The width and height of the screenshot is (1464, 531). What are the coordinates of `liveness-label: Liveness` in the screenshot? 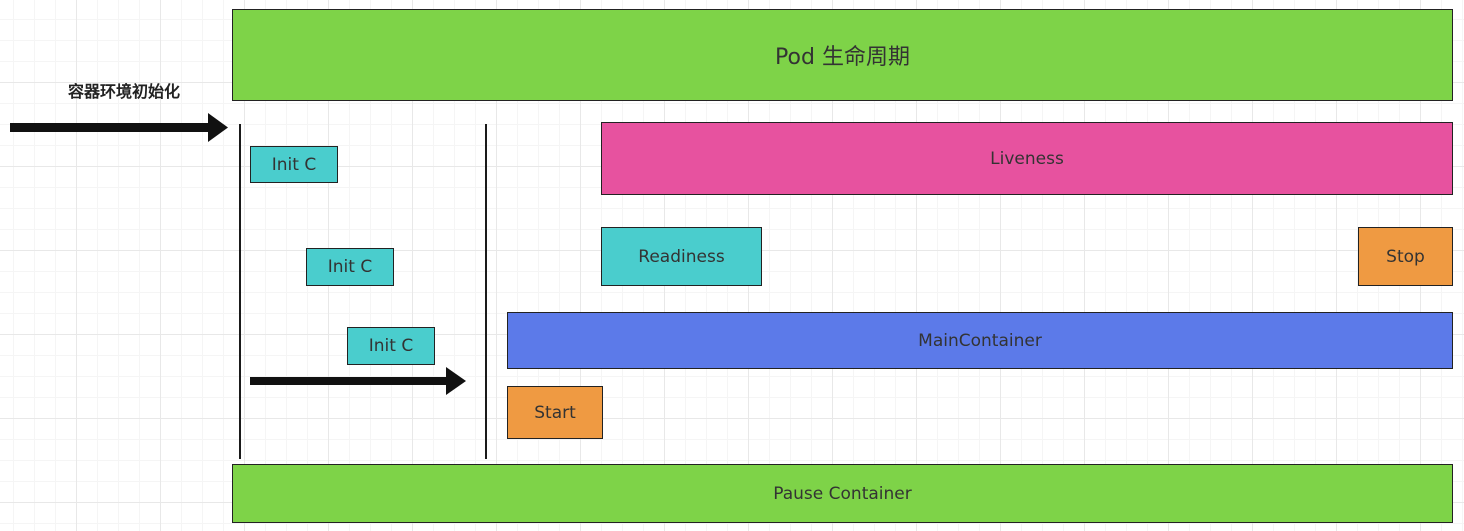 It's located at (1027, 158).